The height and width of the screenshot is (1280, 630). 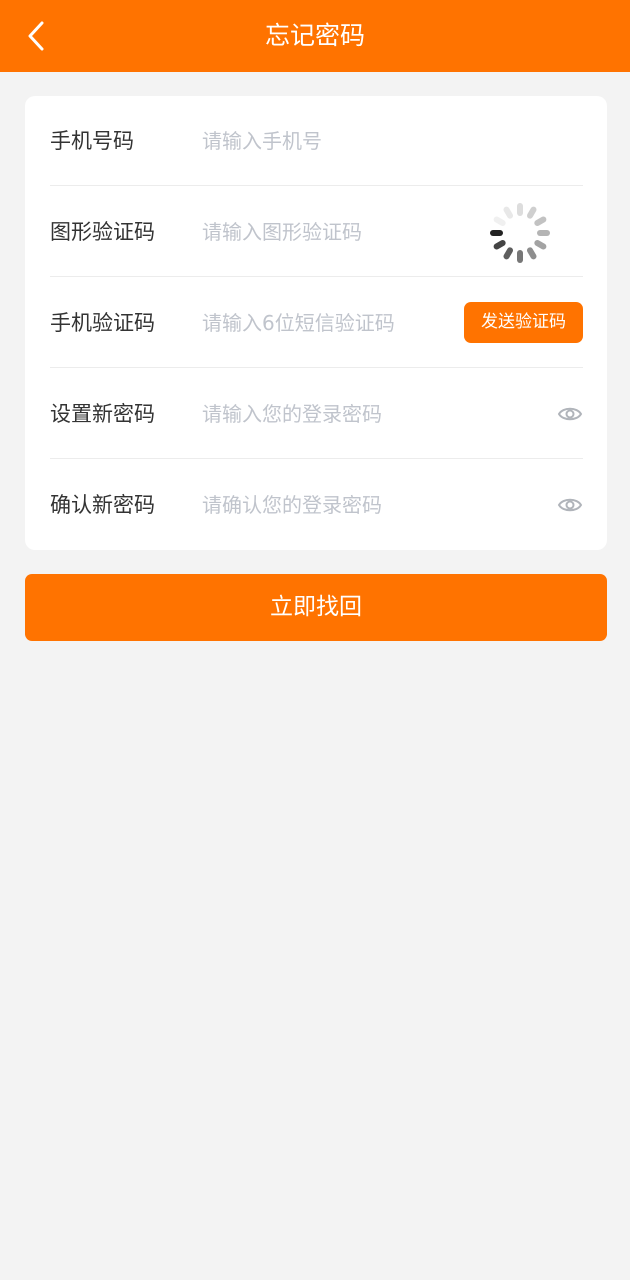 I want to click on send-code-button: 发送验证码, so click(x=523, y=322).